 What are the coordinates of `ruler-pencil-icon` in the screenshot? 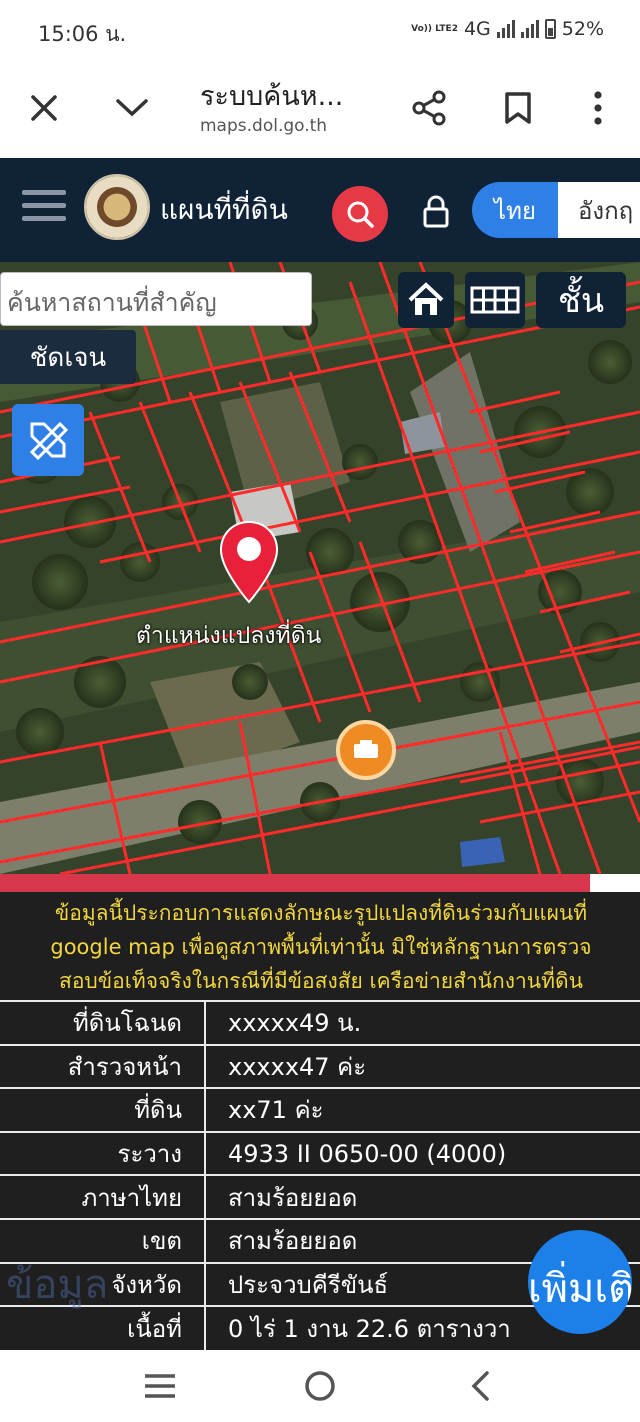 It's located at (49, 441).